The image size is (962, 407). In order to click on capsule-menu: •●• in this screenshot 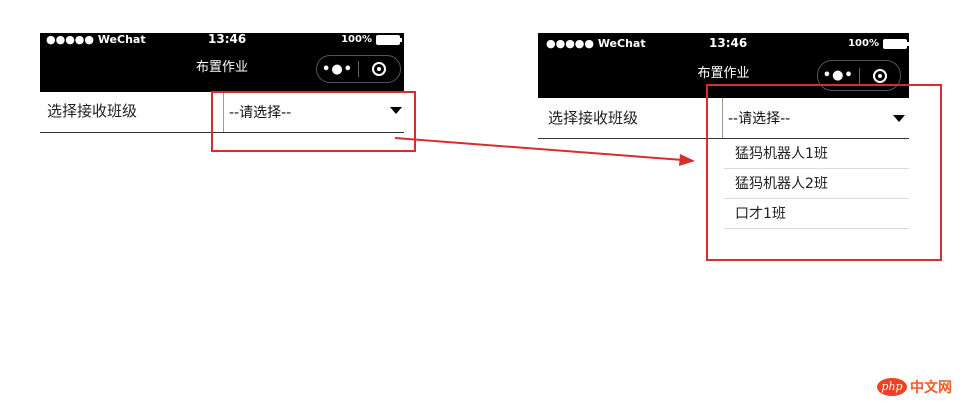, I will do `click(358, 69)`.